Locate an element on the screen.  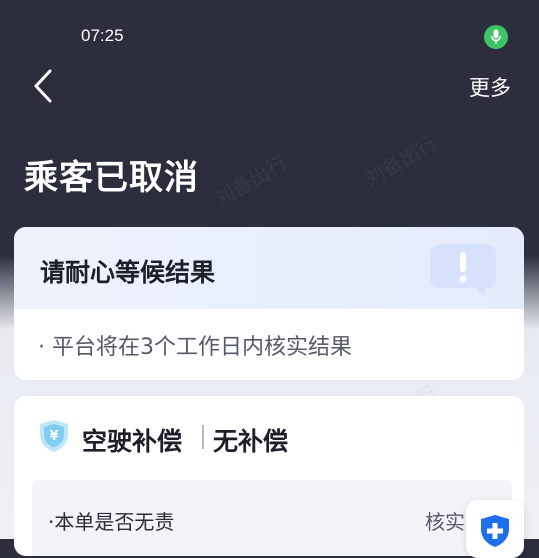
safety-button is located at coordinates (495, 529).